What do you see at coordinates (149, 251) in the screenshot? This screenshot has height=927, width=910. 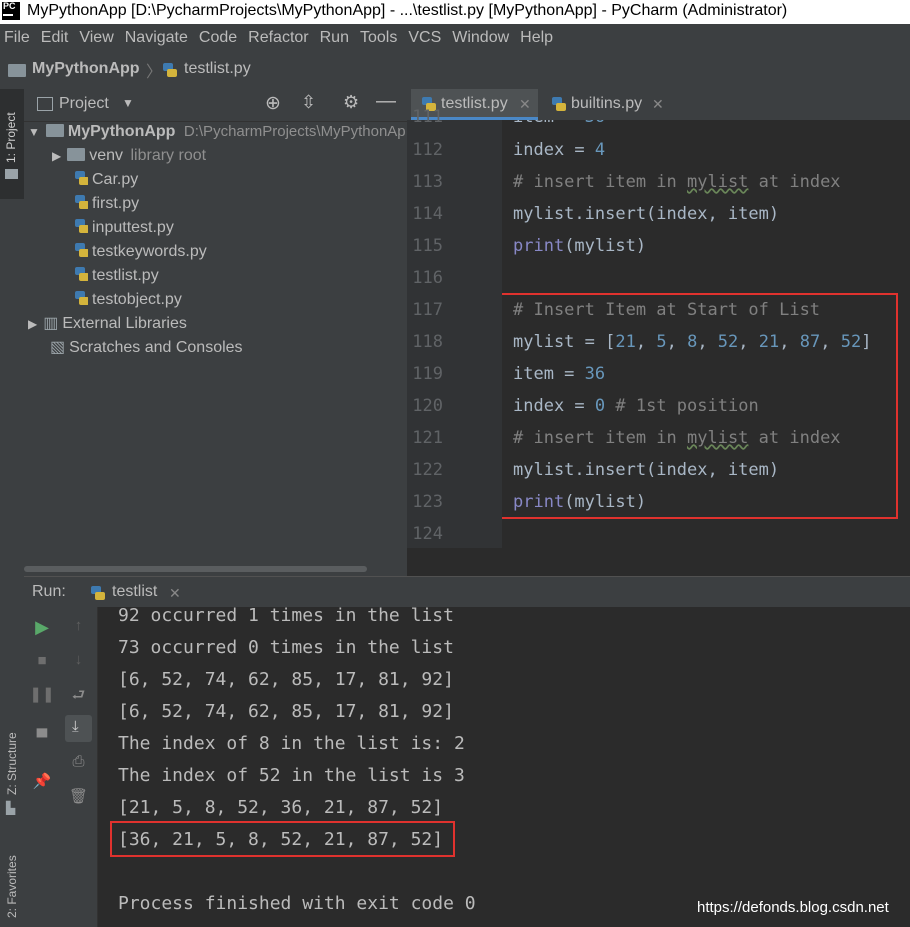 I see `file-name: testkeywords.py` at bounding box center [149, 251].